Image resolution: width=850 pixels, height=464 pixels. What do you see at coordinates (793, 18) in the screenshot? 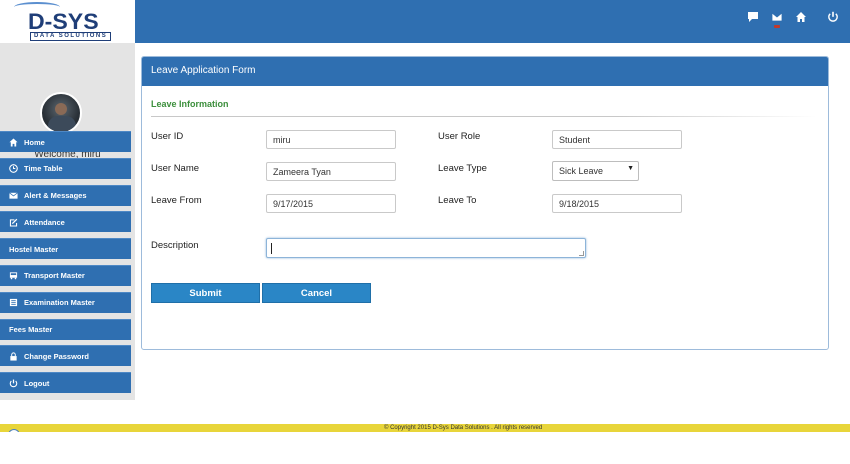
I see `top-icons` at bounding box center [793, 18].